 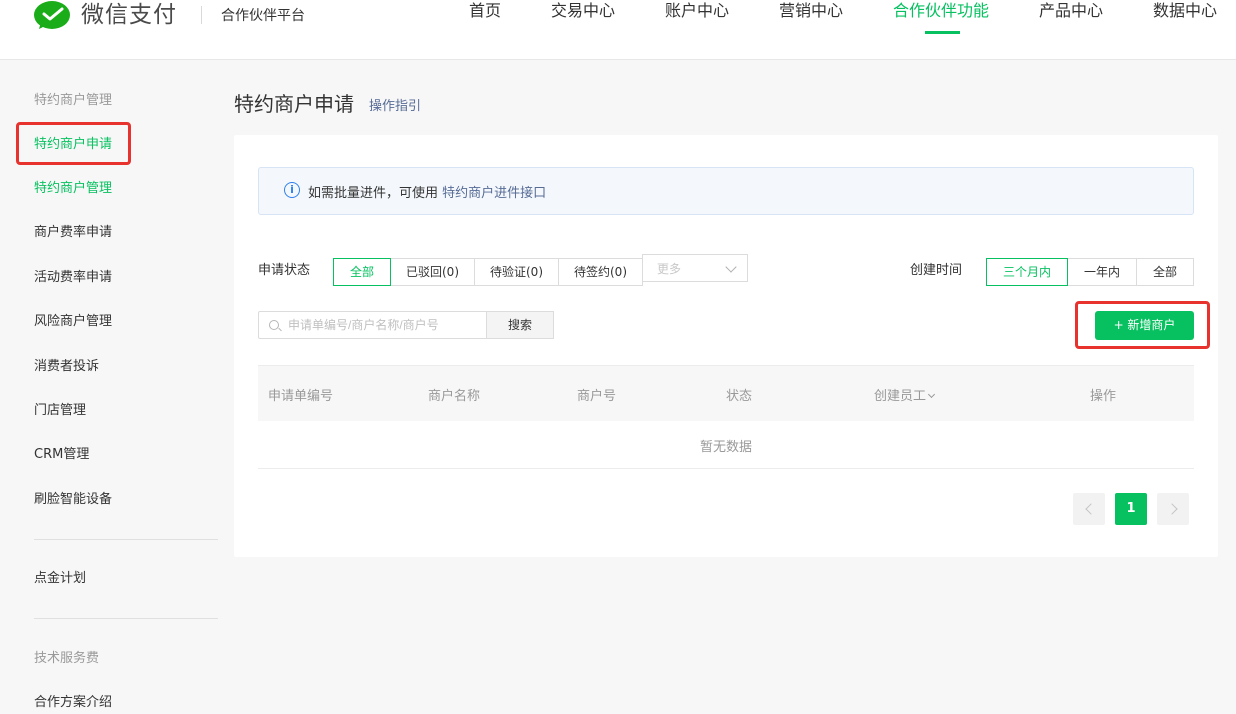 I want to click on info-icon: i, so click(x=292, y=190).